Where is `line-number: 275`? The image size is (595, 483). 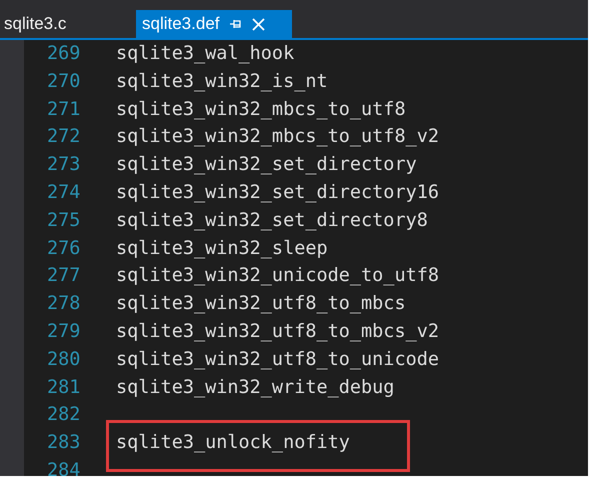
line-number: 275 is located at coordinates (64, 220).